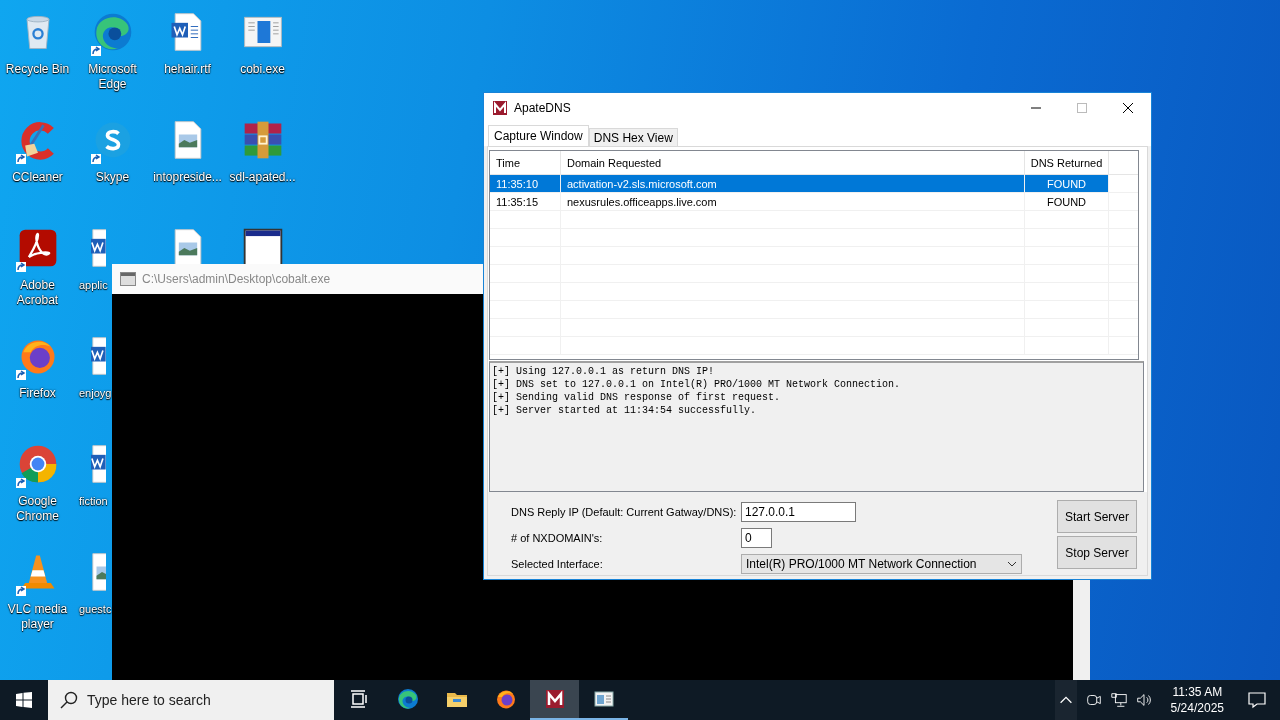 This screenshot has height=720, width=1280. I want to click on table-cell: 11:35:10, so click(525, 183).